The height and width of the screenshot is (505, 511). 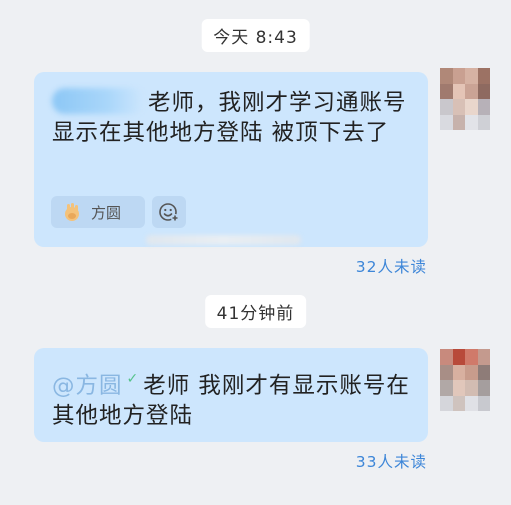 What do you see at coordinates (255, 35) in the screenshot?
I see `timestamp: 今天 8:43` at bounding box center [255, 35].